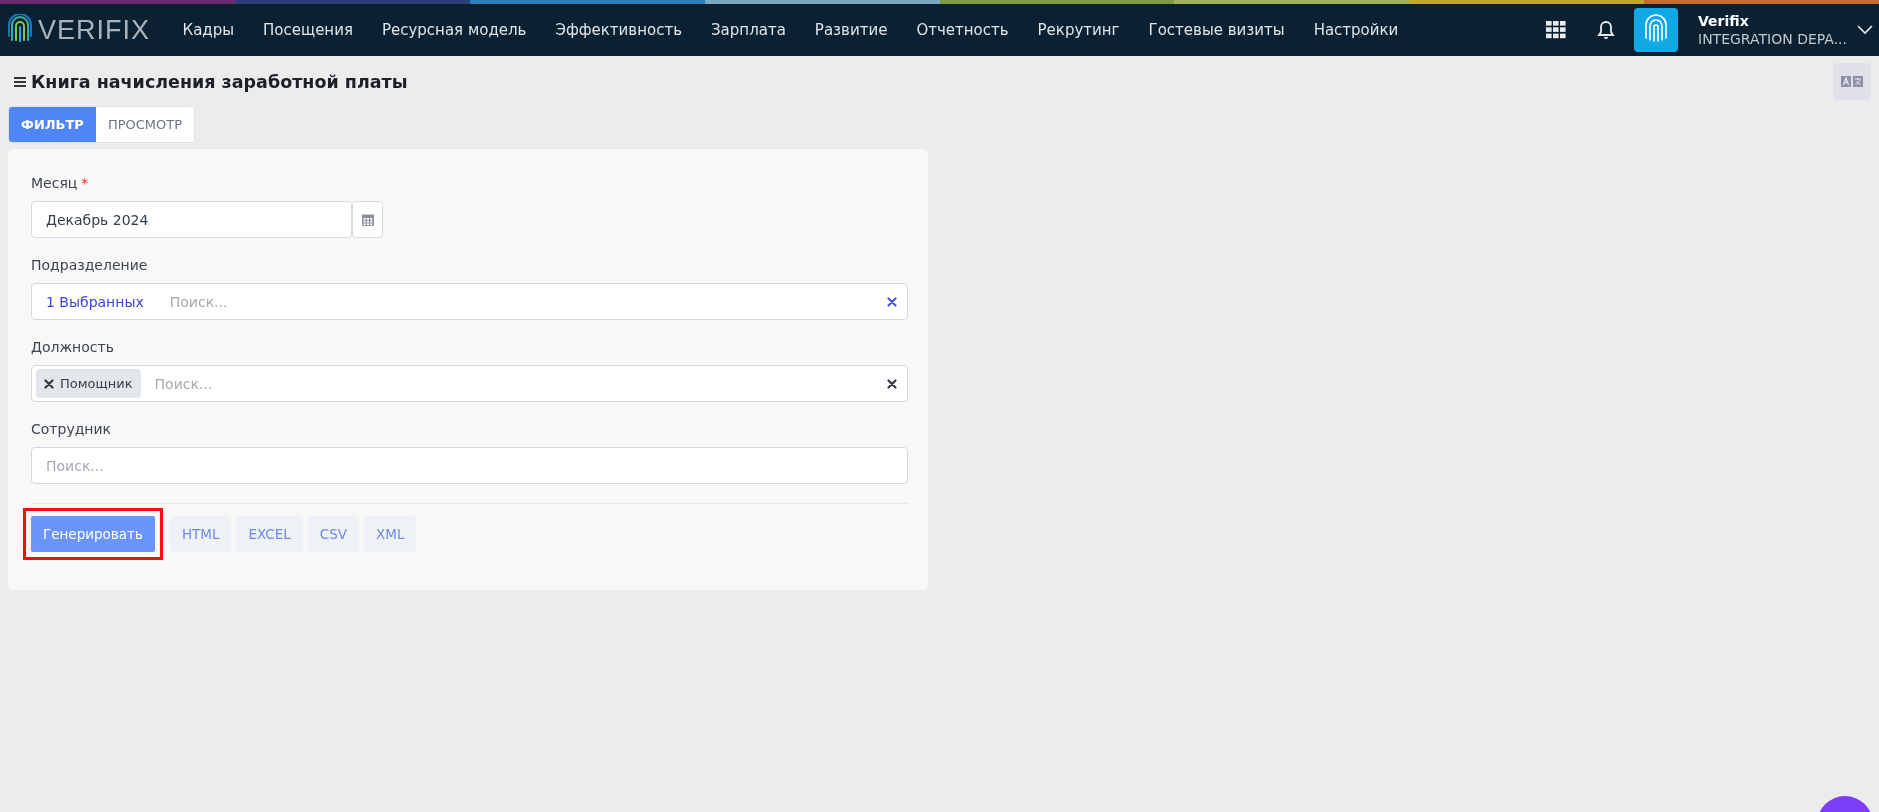 Image resolution: width=1879 pixels, height=812 pixels. I want to click on field-label: Сотрудник, so click(71, 429).